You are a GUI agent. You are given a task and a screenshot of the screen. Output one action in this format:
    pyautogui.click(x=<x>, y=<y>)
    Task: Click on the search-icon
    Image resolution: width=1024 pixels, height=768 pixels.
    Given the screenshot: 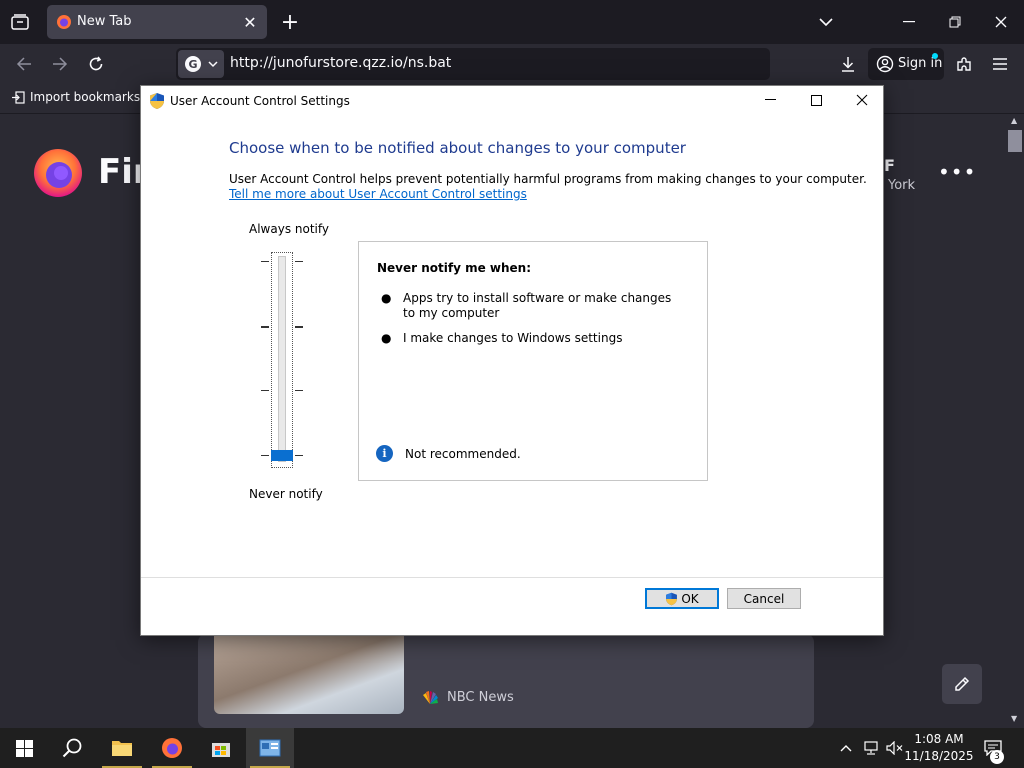 What is the action you would take?
    pyautogui.click(x=72, y=748)
    